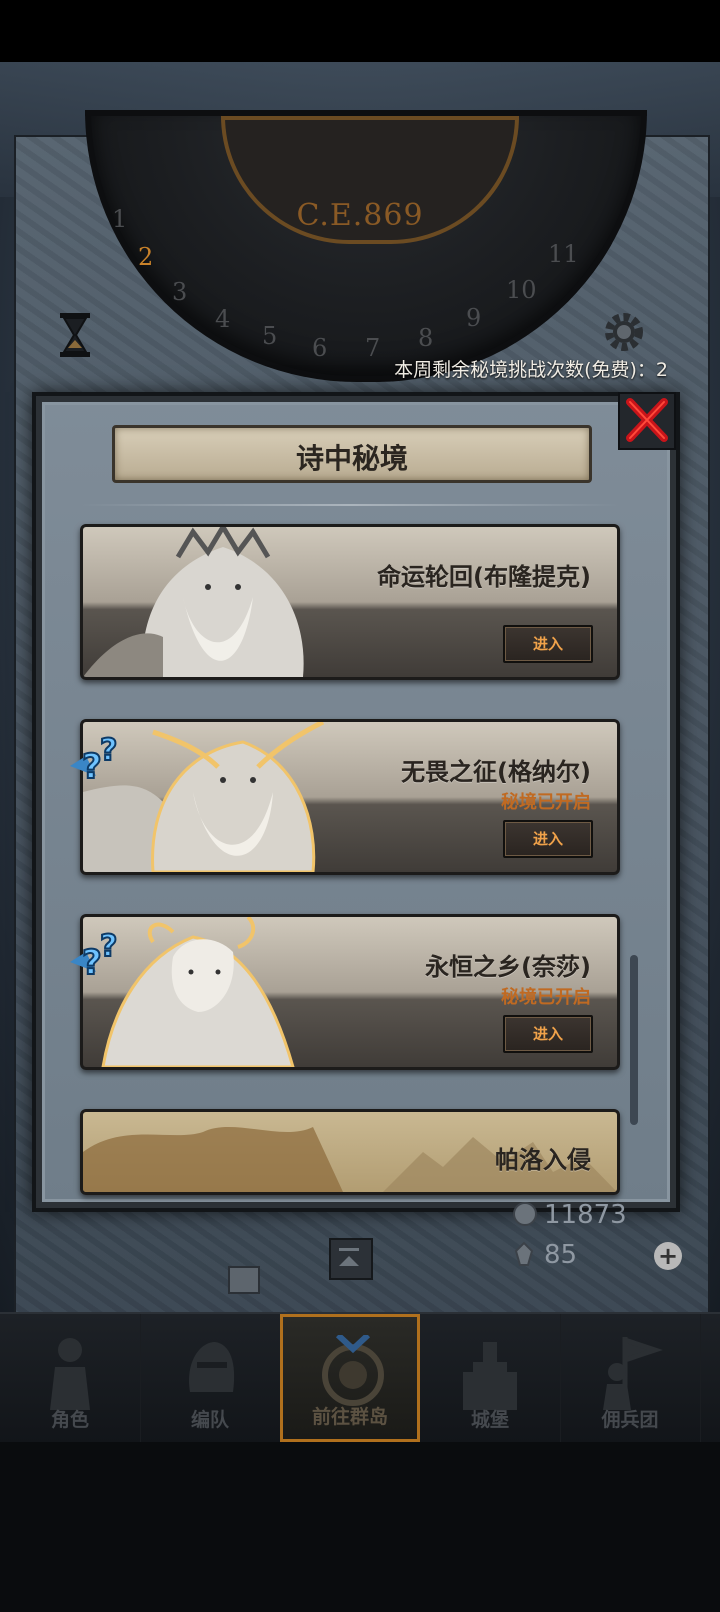 Image resolution: width=720 pixels, height=1612 pixels. I want to click on silver-coin-icon, so click(525, 1214).